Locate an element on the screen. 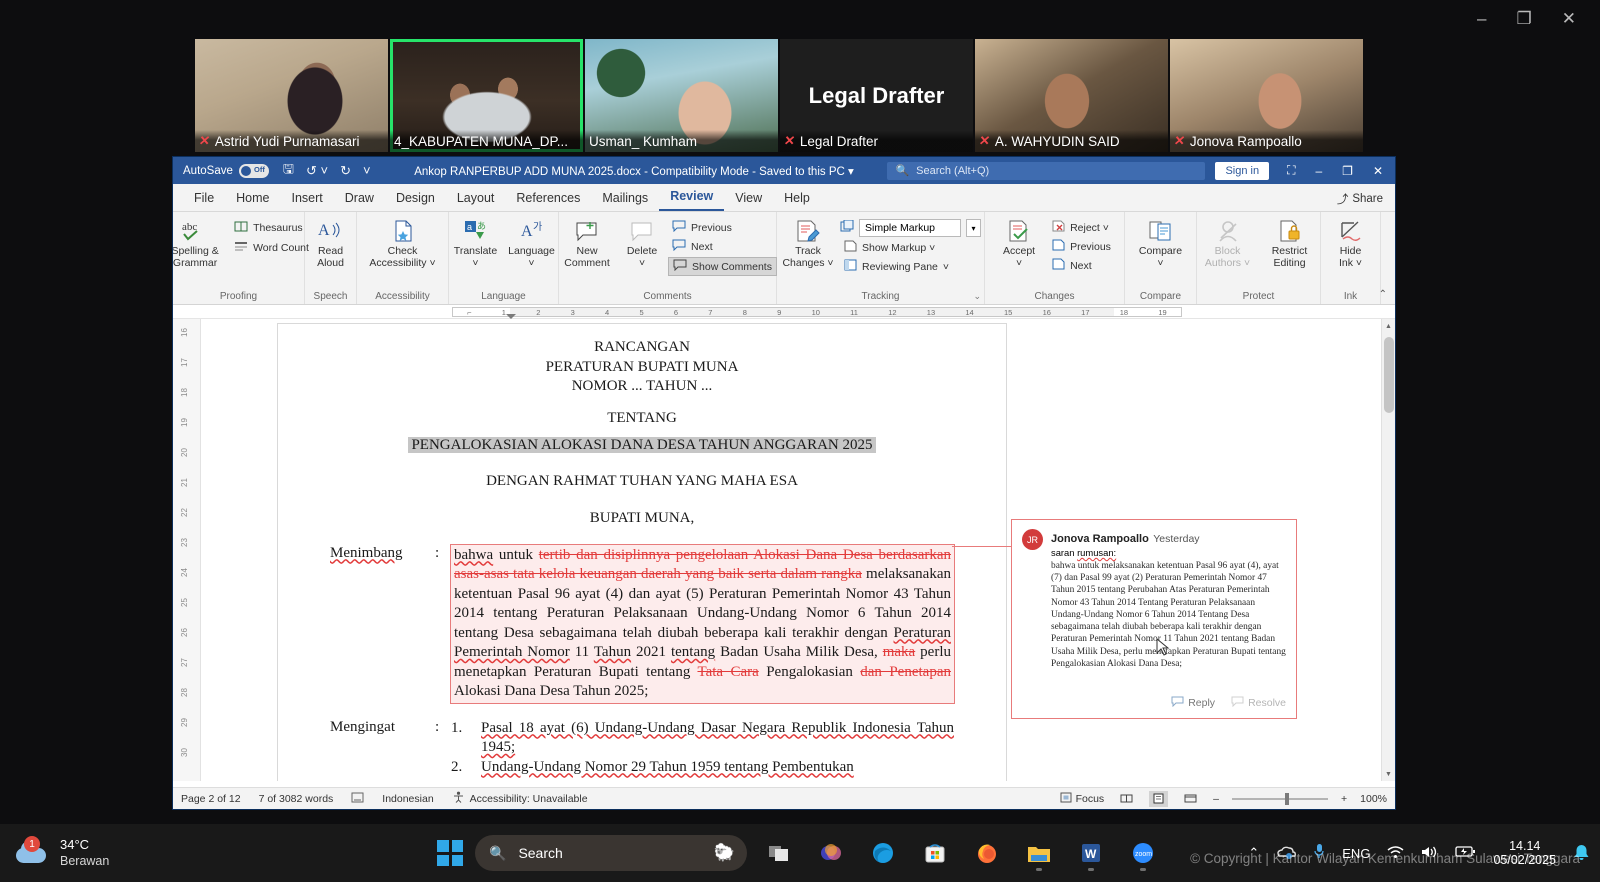 The width and height of the screenshot is (1600, 882). tab-references: References is located at coordinates (548, 199).